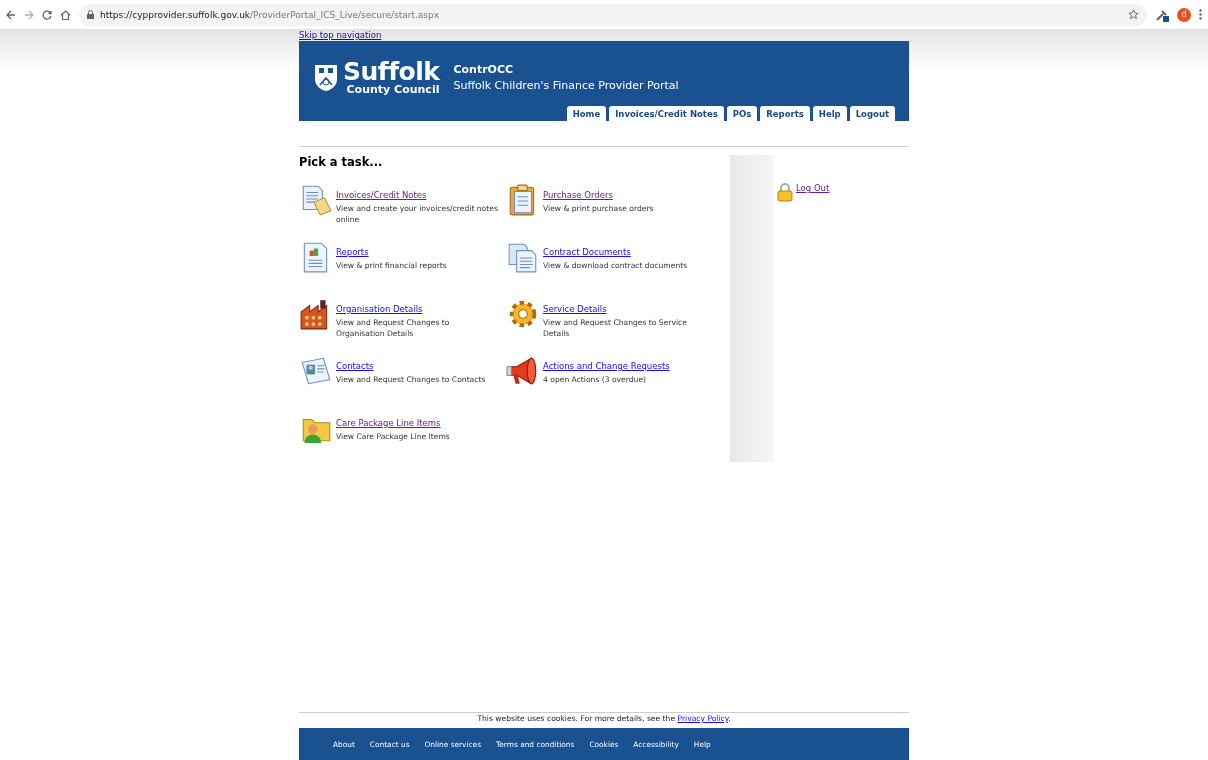 The width and height of the screenshot is (1208, 760). I want to click on log-out-link: Log Out, so click(813, 188).